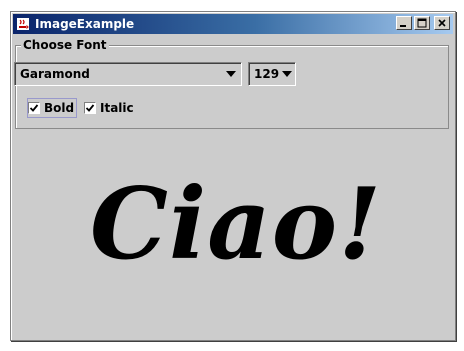  Describe the element at coordinates (128, 74) in the screenshot. I see `font-family-combo: Garamond` at that location.